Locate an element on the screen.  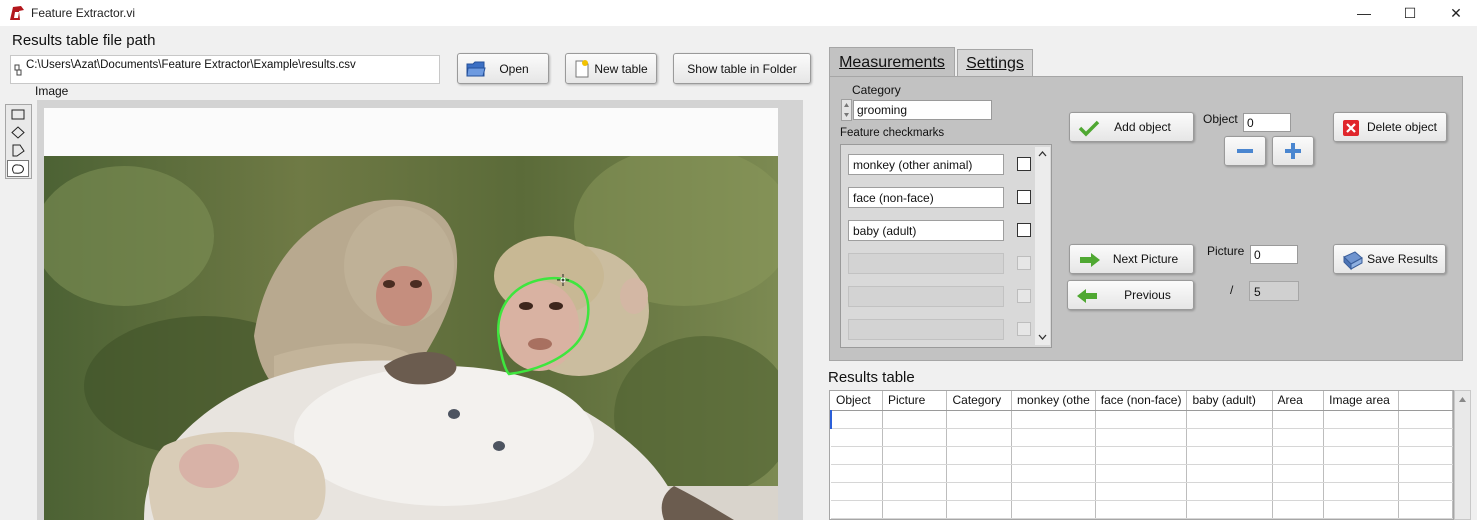
maximize-button: ☐ is located at coordinates (1410, 13).